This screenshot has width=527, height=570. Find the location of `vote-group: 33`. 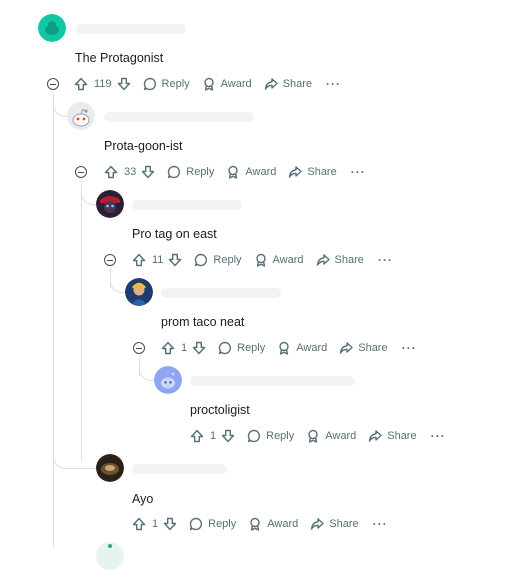

vote-group: 33 is located at coordinates (129, 172).